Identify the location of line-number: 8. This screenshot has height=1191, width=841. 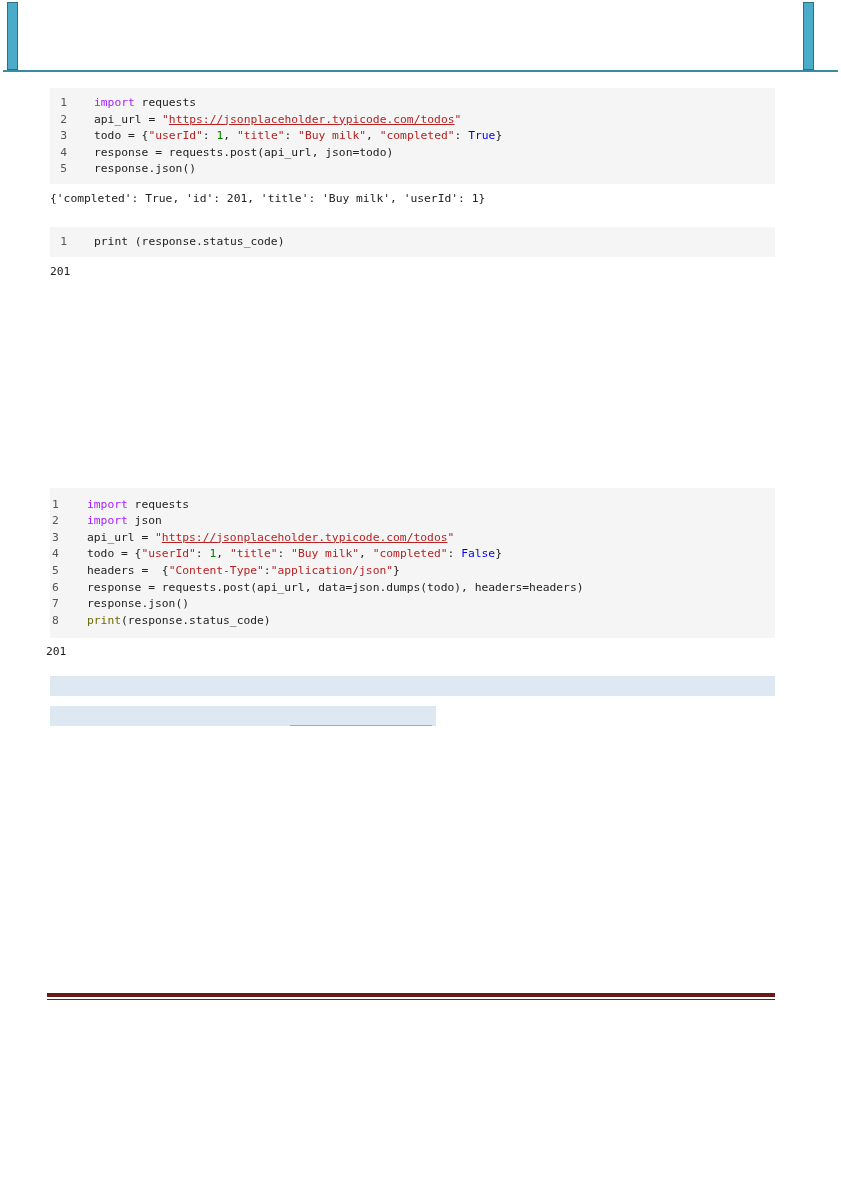
(55, 620).